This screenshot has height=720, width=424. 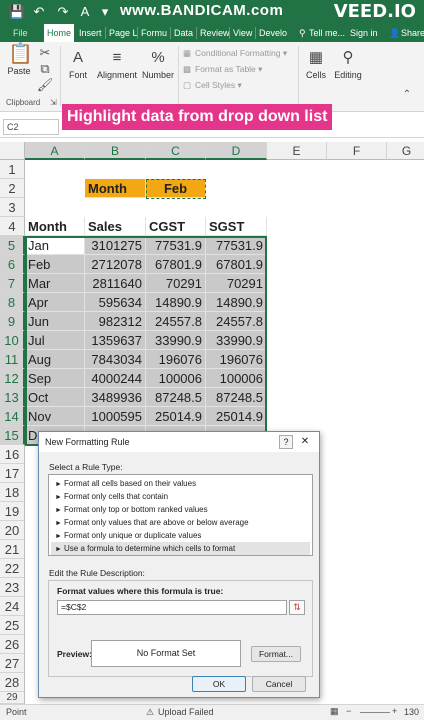 What do you see at coordinates (180, 535) in the screenshot?
I see `rule-type-item: ► Format only unique or duplicate values` at bounding box center [180, 535].